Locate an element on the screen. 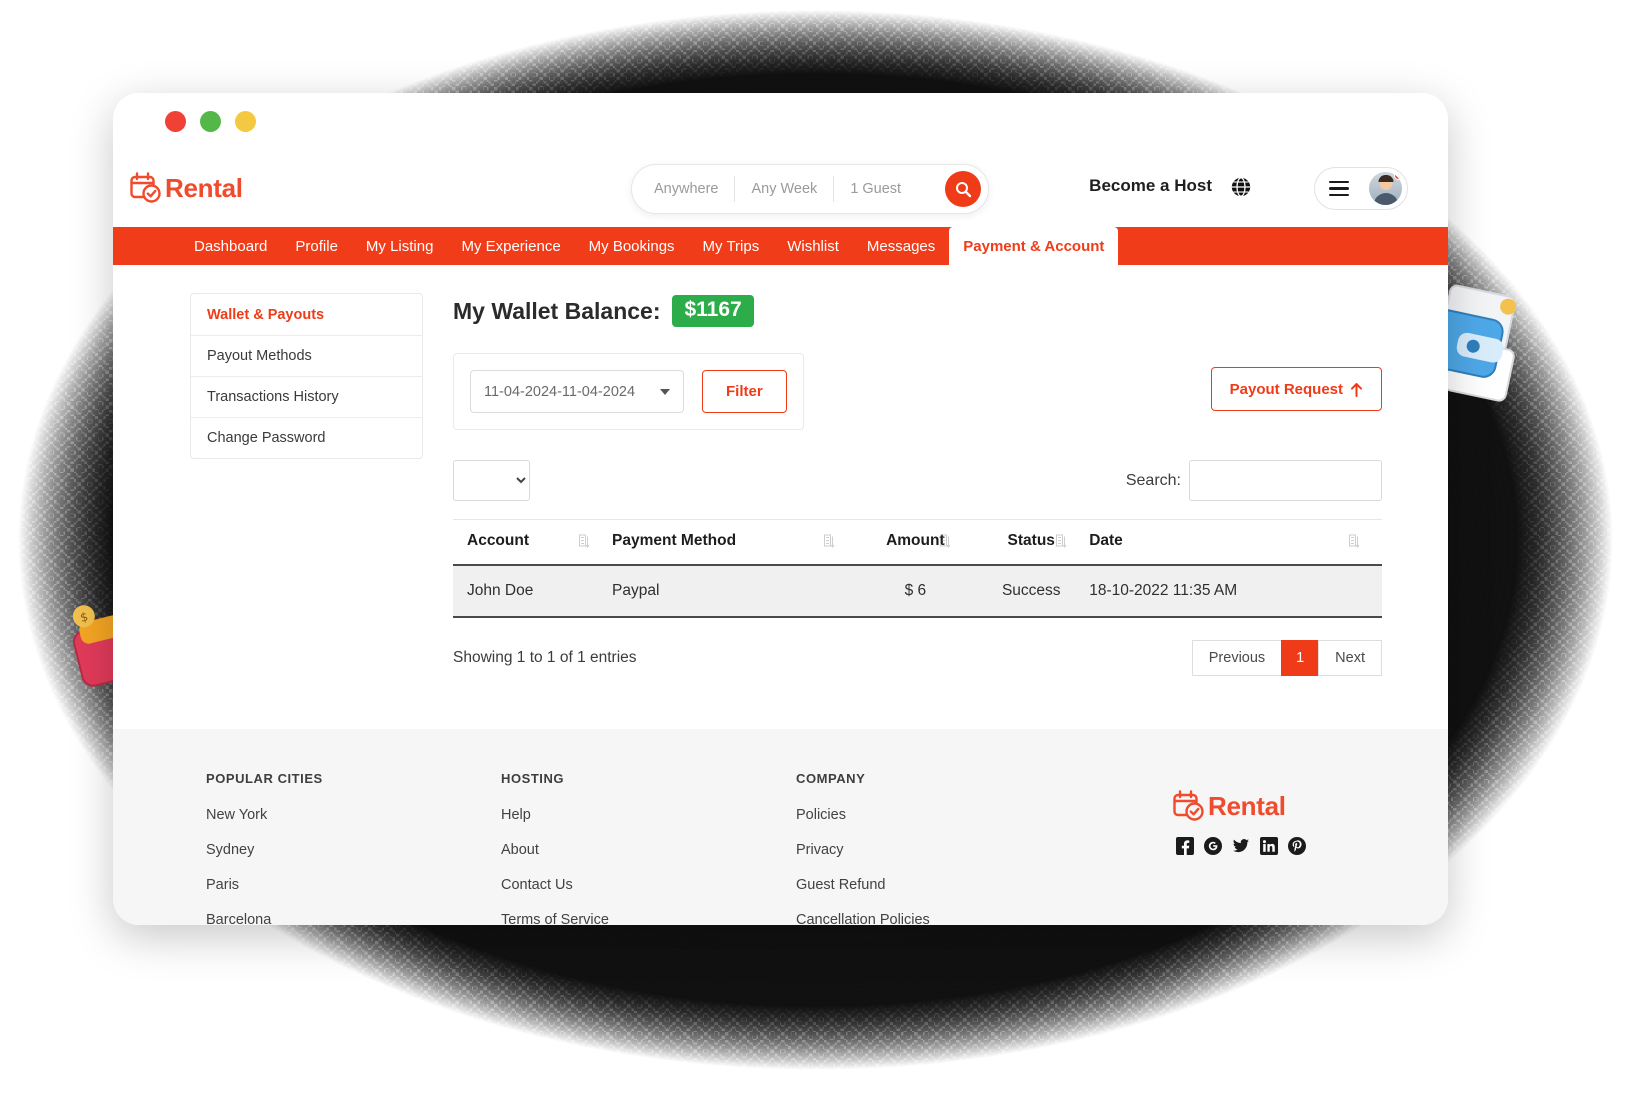 This screenshot has width=1631, height=1105. footer-link-about: About is located at coordinates (648, 850).